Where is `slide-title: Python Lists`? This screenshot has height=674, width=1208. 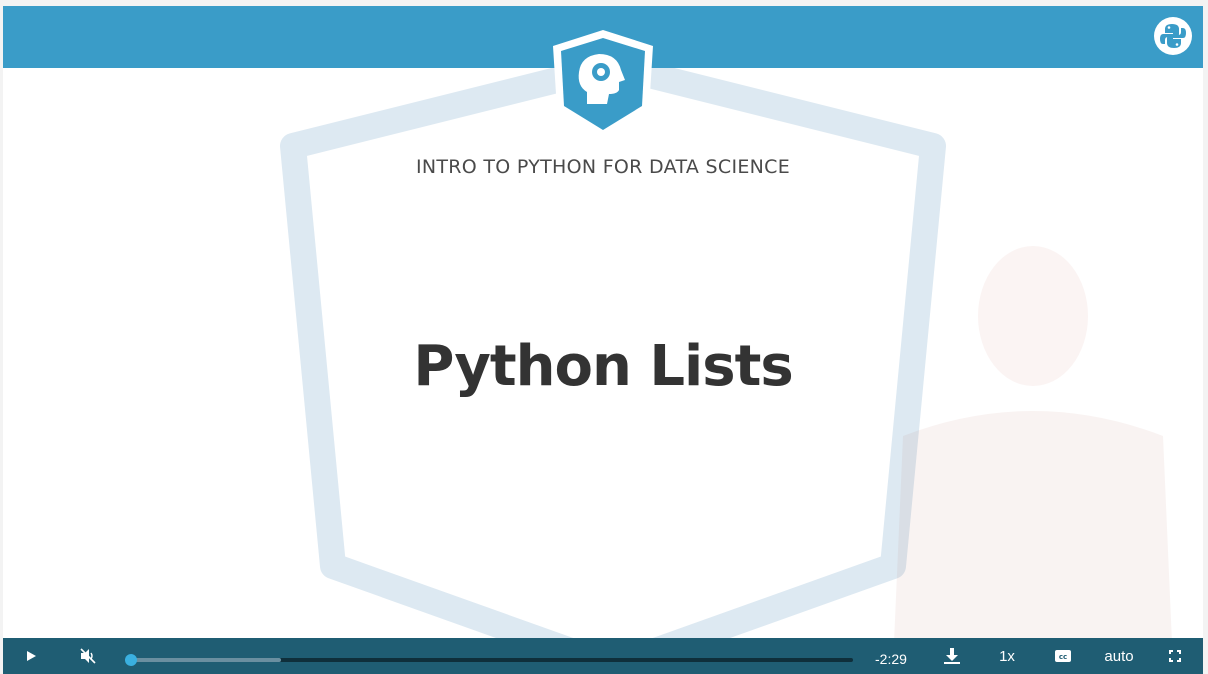
slide-title: Python Lists is located at coordinates (603, 366).